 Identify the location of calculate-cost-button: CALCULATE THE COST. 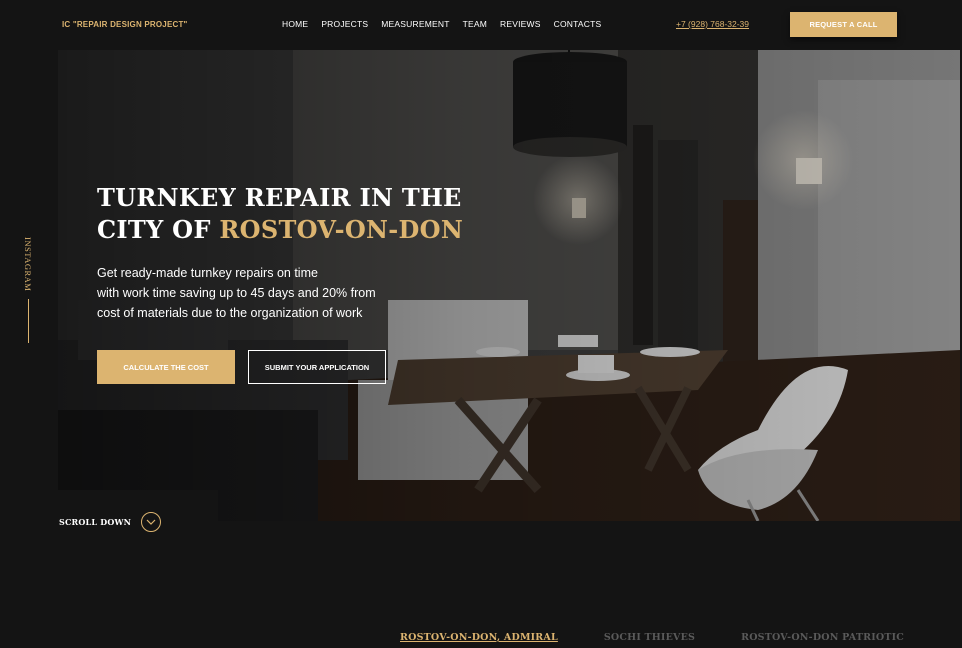
(166, 367).